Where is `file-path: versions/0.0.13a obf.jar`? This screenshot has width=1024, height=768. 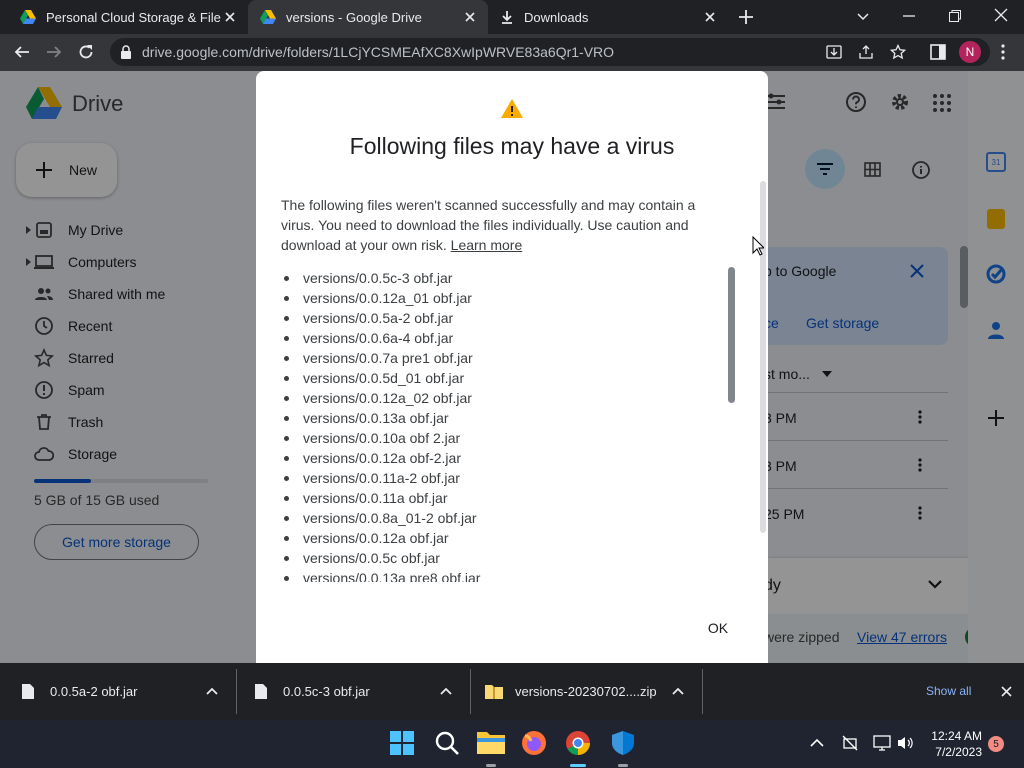
file-path: versions/0.0.13a obf.jar is located at coordinates (376, 418).